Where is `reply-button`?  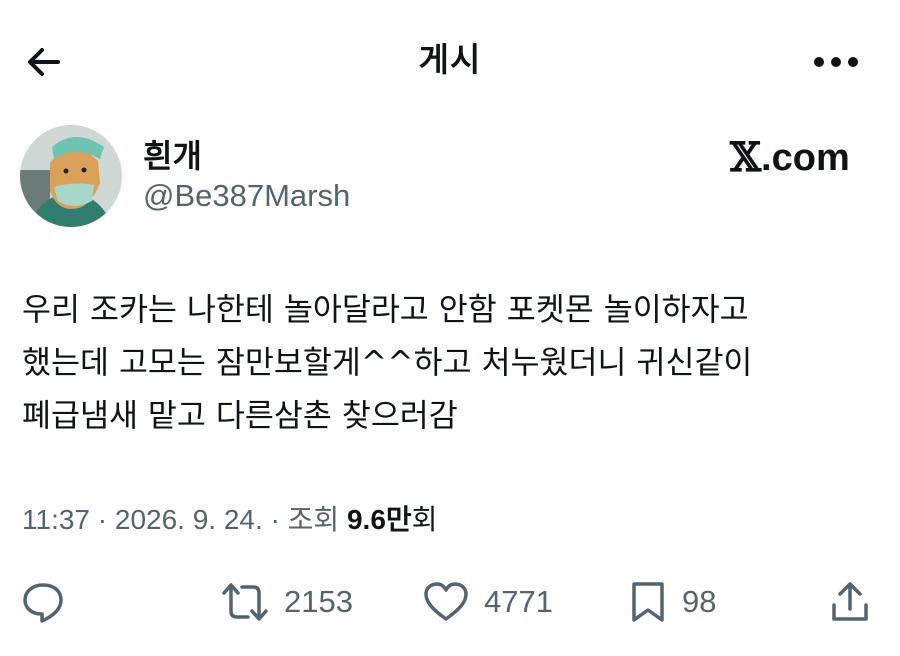
reply-button is located at coordinates (43, 602).